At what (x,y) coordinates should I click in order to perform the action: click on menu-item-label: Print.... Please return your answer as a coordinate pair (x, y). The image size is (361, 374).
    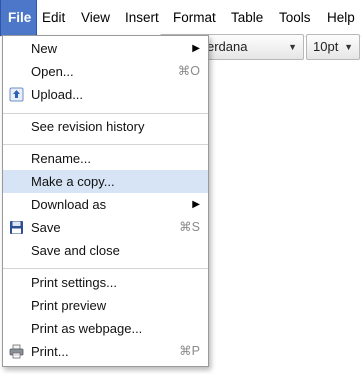
    Looking at the image, I should click on (50, 351).